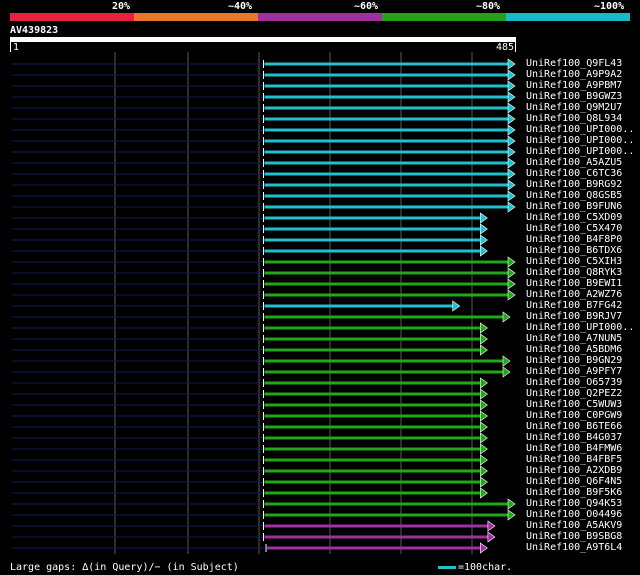 The image size is (640, 575). Describe the element at coordinates (574, 228) in the screenshot. I see `hit-label: UniRef100_C5X470` at that location.